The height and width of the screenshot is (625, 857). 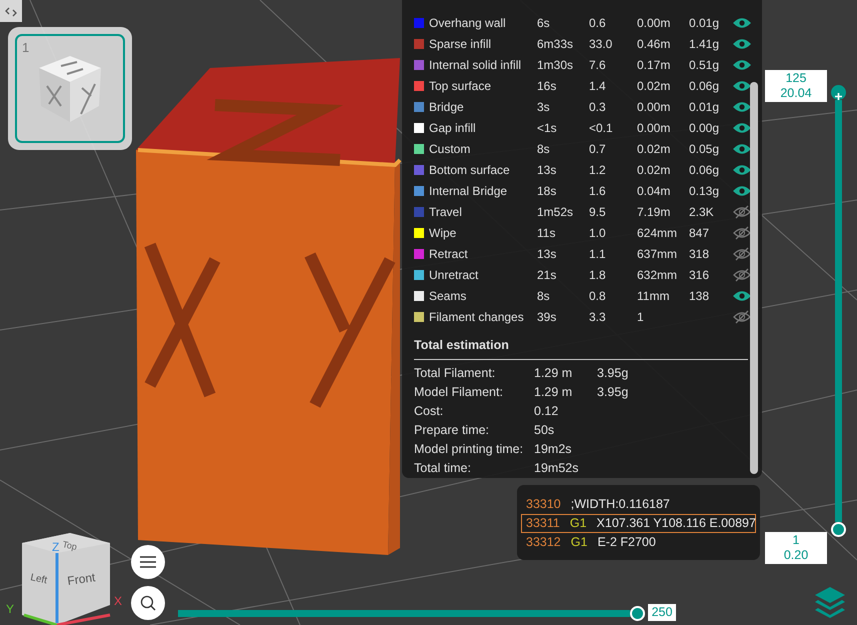 I want to click on feature-name: Custom, so click(x=450, y=149).